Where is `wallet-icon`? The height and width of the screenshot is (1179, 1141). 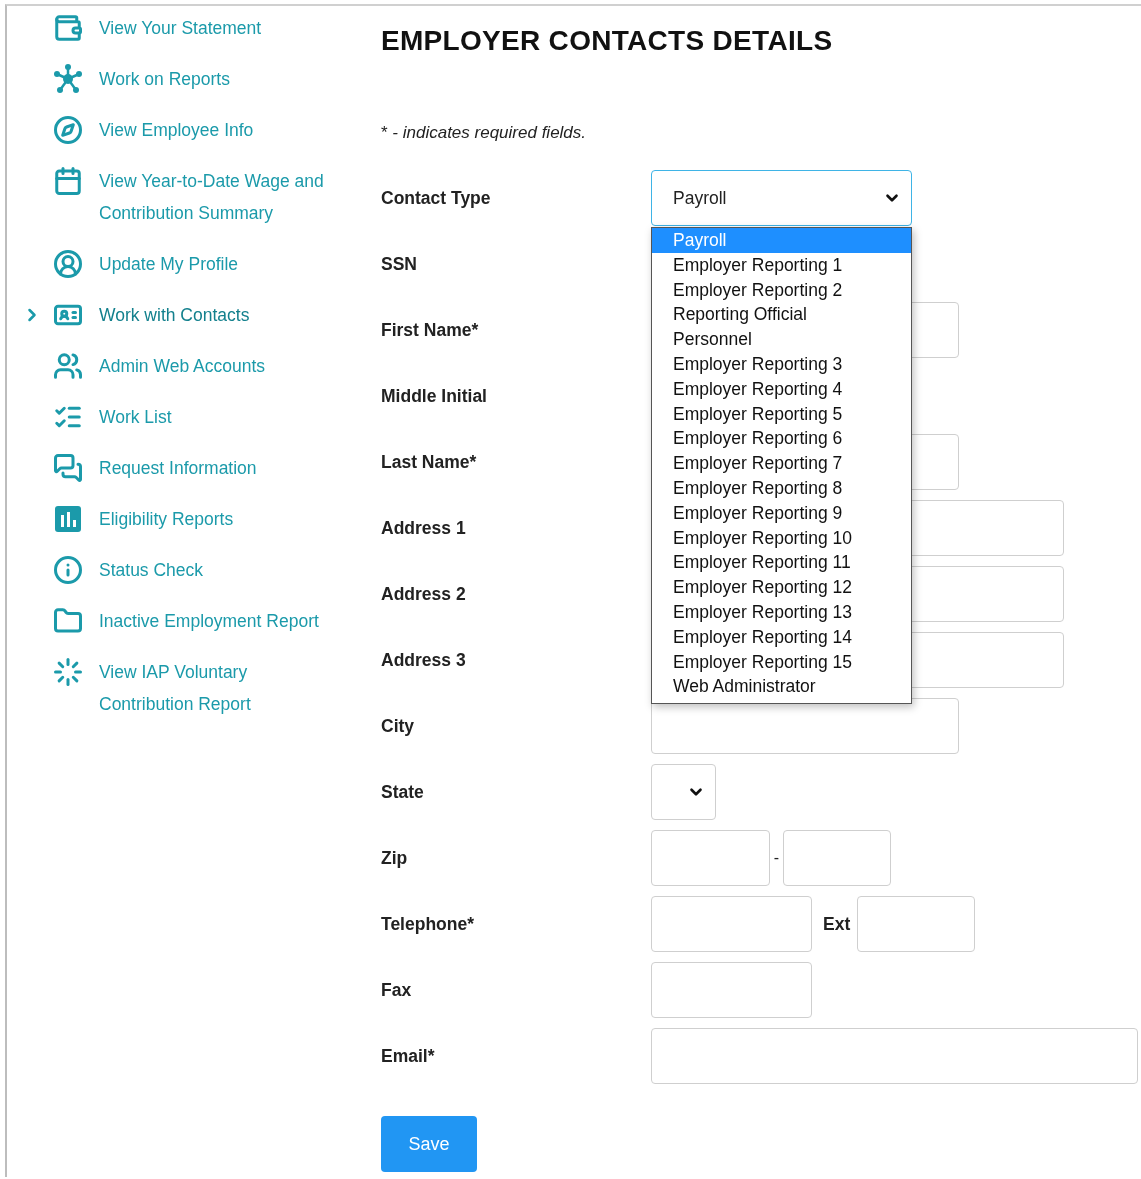
wallet-icon is located at coordinates (68, 28).